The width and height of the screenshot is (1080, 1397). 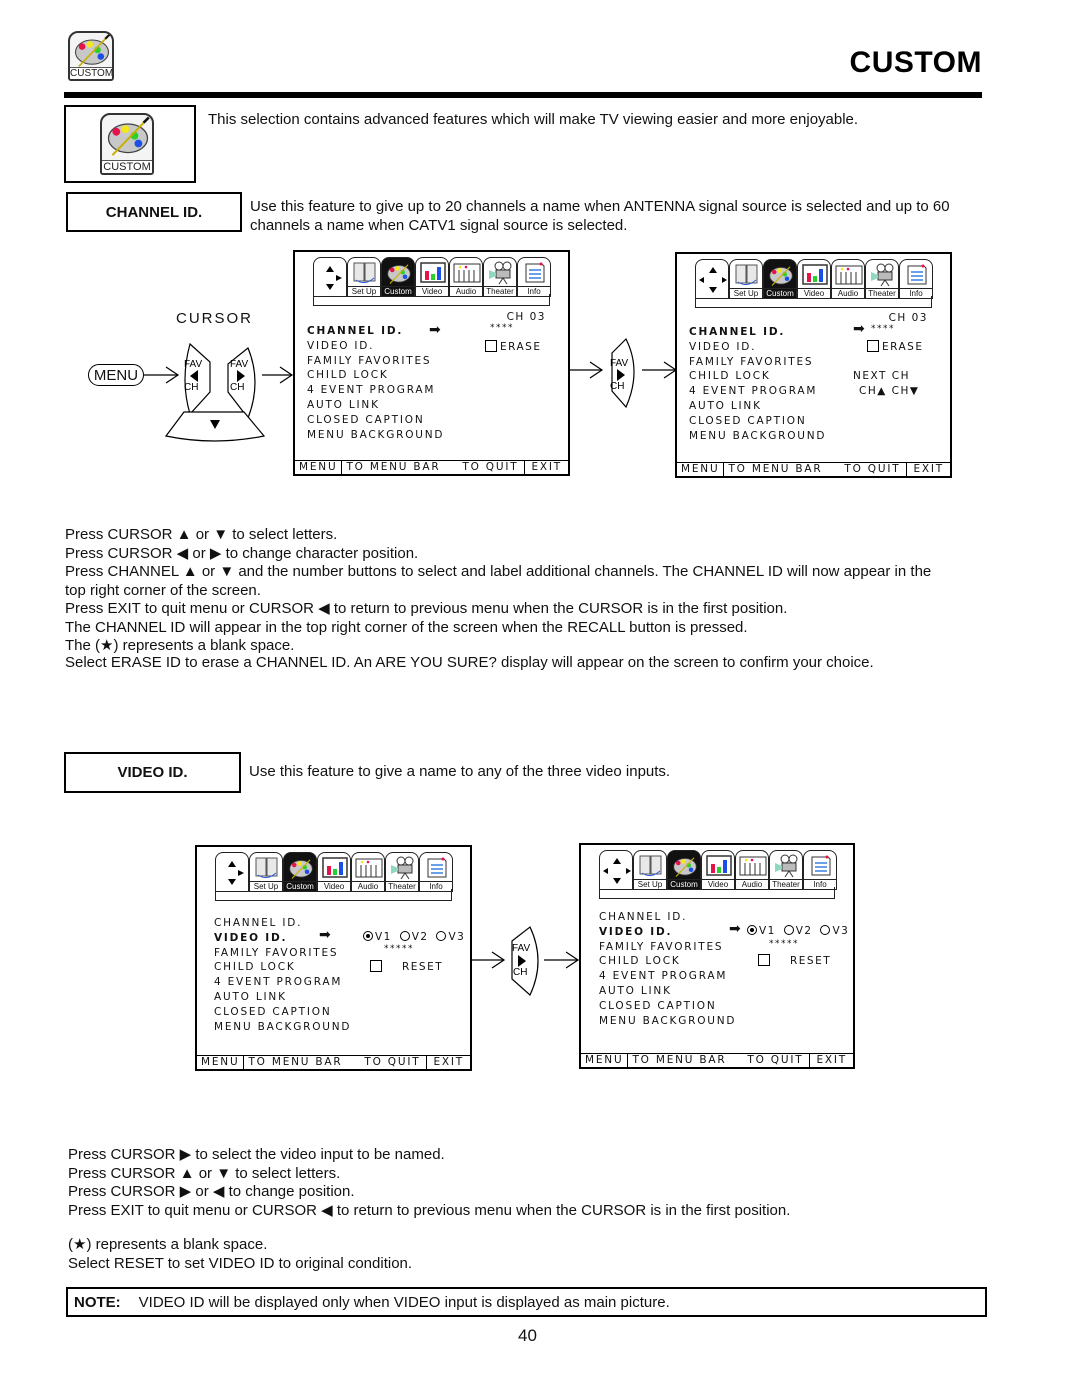 What do you see at coordinates (535, 272) in the screenshot?
I see `info-document-icon` at bounding box center [535, 272].